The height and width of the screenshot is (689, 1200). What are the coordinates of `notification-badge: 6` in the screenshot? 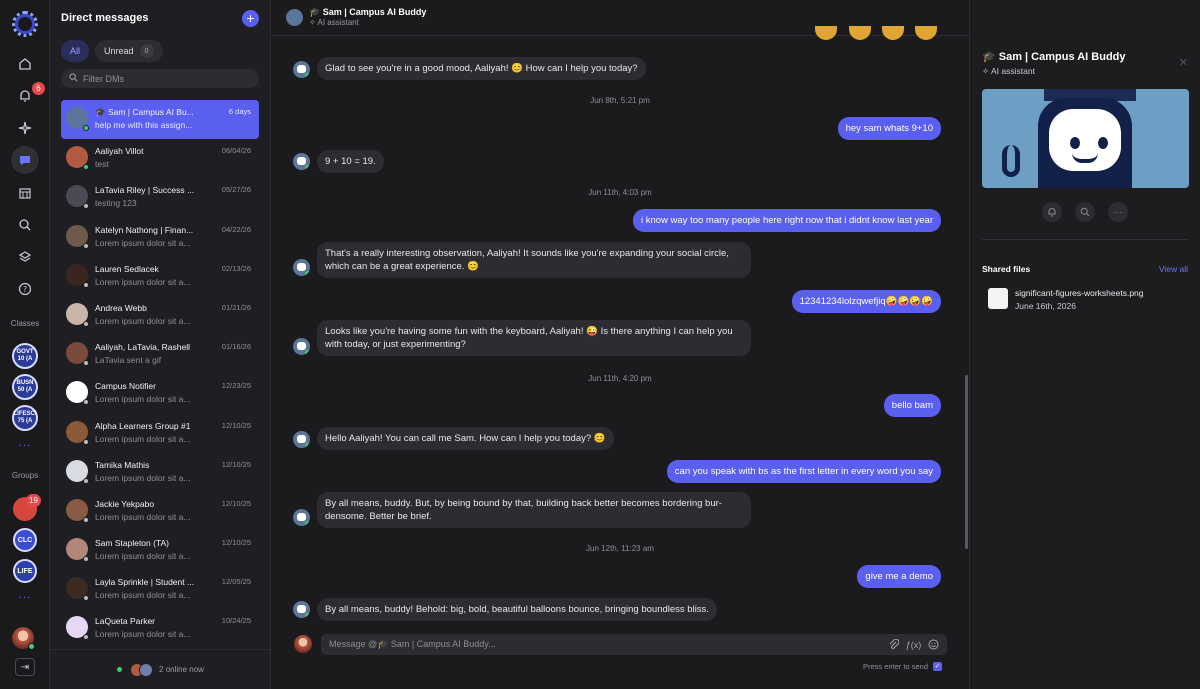 It's located at (38, 88).